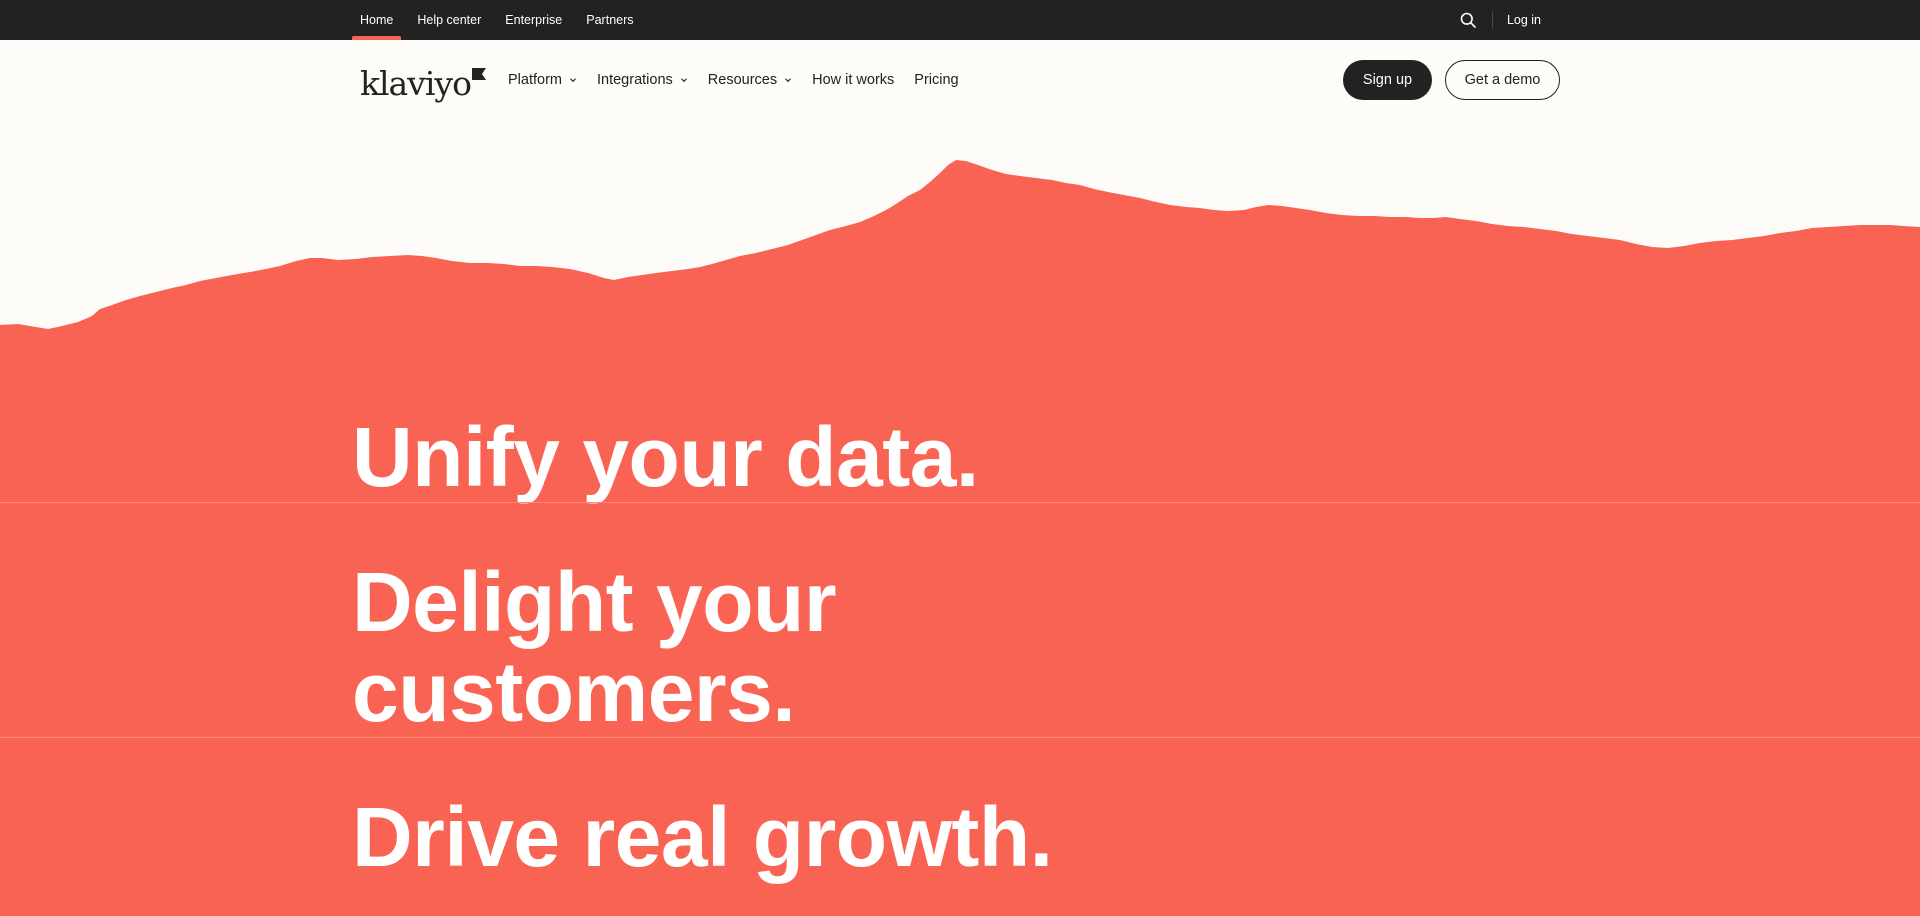 This screenshot has height=916, width=1920. I want to click on nav-item-integrations: Integrations, so click(642, 80).